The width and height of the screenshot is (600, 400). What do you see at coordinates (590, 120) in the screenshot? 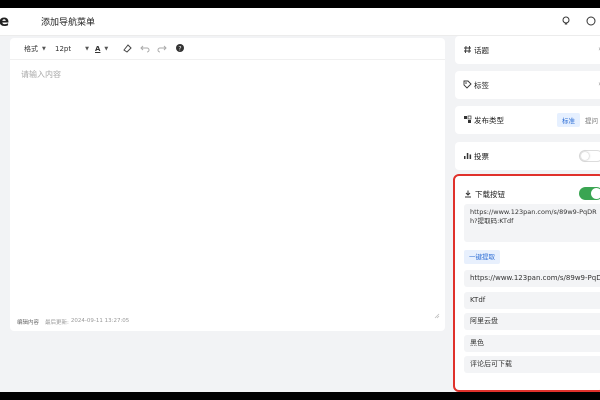
I see `tab-question: 提问` at bounding box center [590, 120].